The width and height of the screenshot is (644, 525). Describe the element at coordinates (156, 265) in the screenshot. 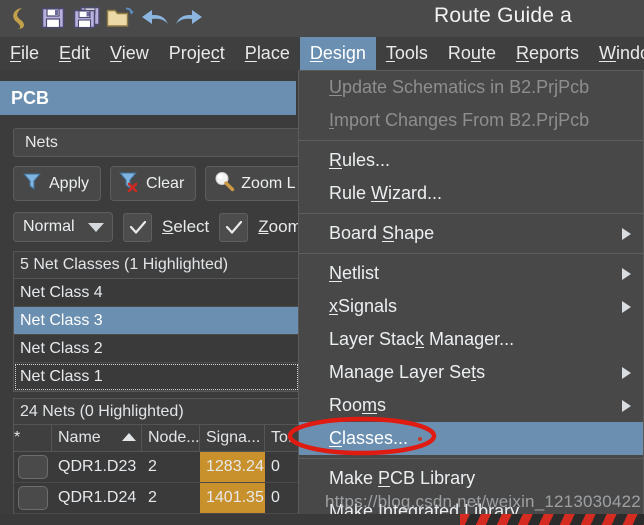

I see `net-classes-title: 5 Net Classes (1 Highlighted)` at that location.